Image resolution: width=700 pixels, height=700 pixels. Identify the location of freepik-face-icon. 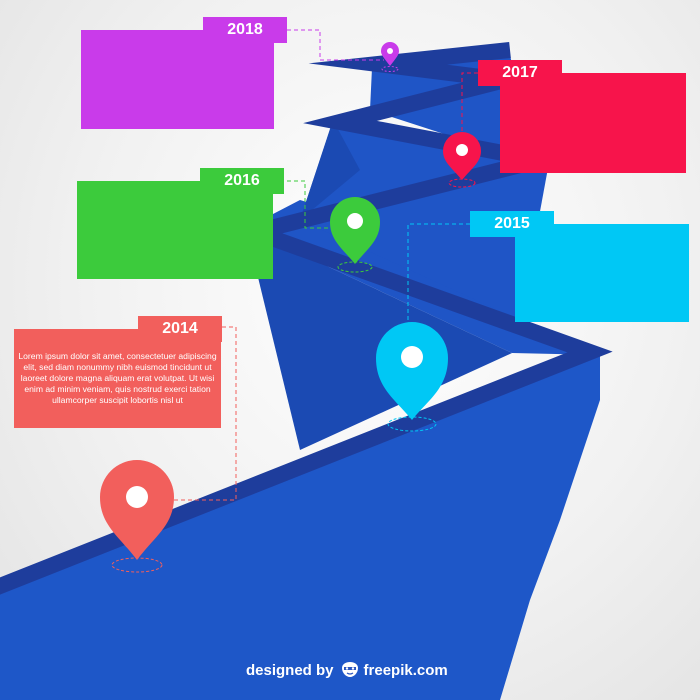
(349, 669).